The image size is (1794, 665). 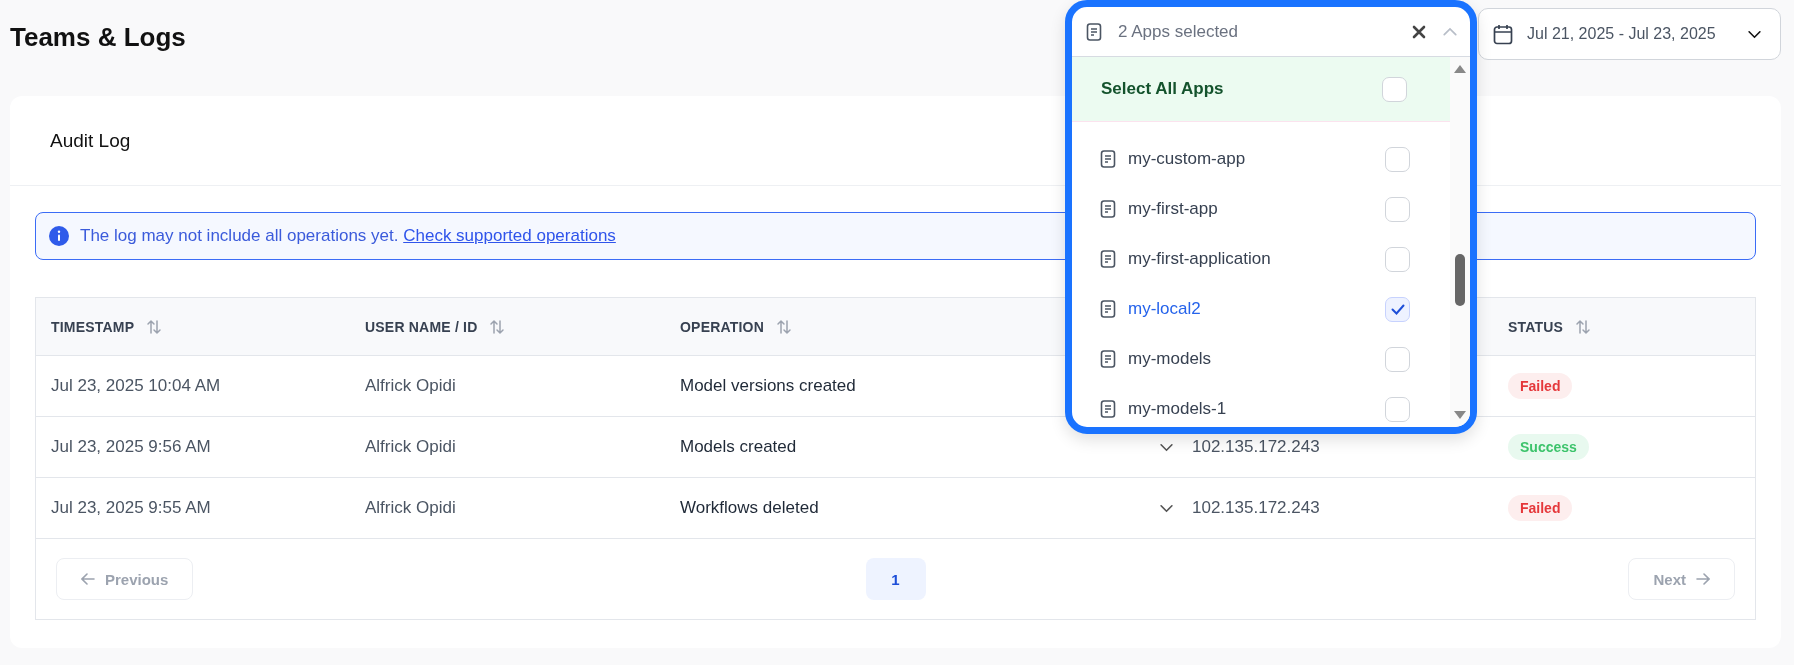 What do you see at coordinates (1419, 31) in the screenshot?
I see `clear-icon` at bounding box center [1419, 31].